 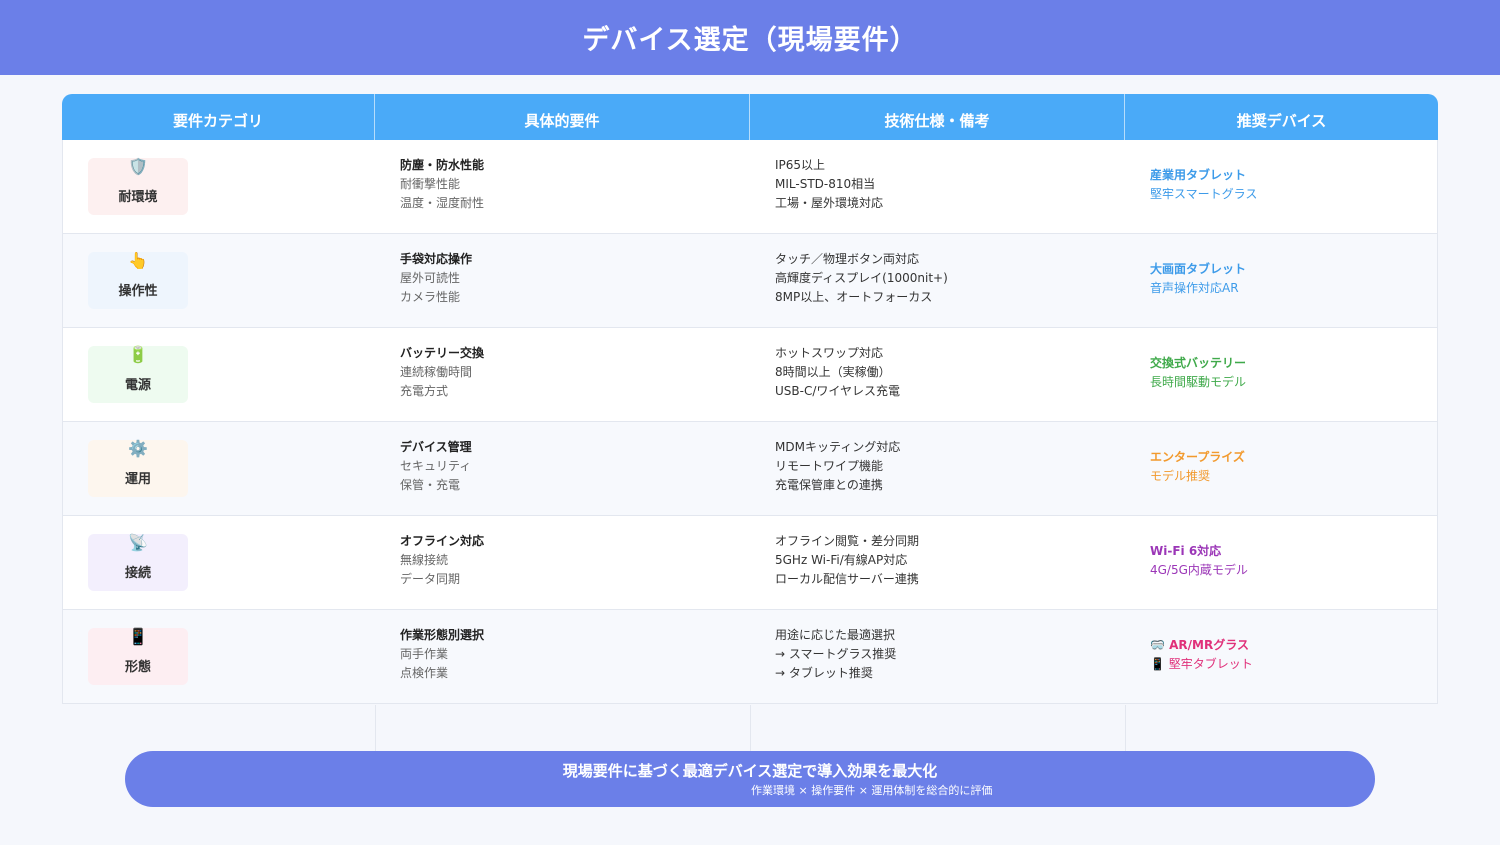 What do you see at coordinates (430, 297) in the screenshot?
I see `requirement-item: カメラ性能` at bounding box center [430, 297].